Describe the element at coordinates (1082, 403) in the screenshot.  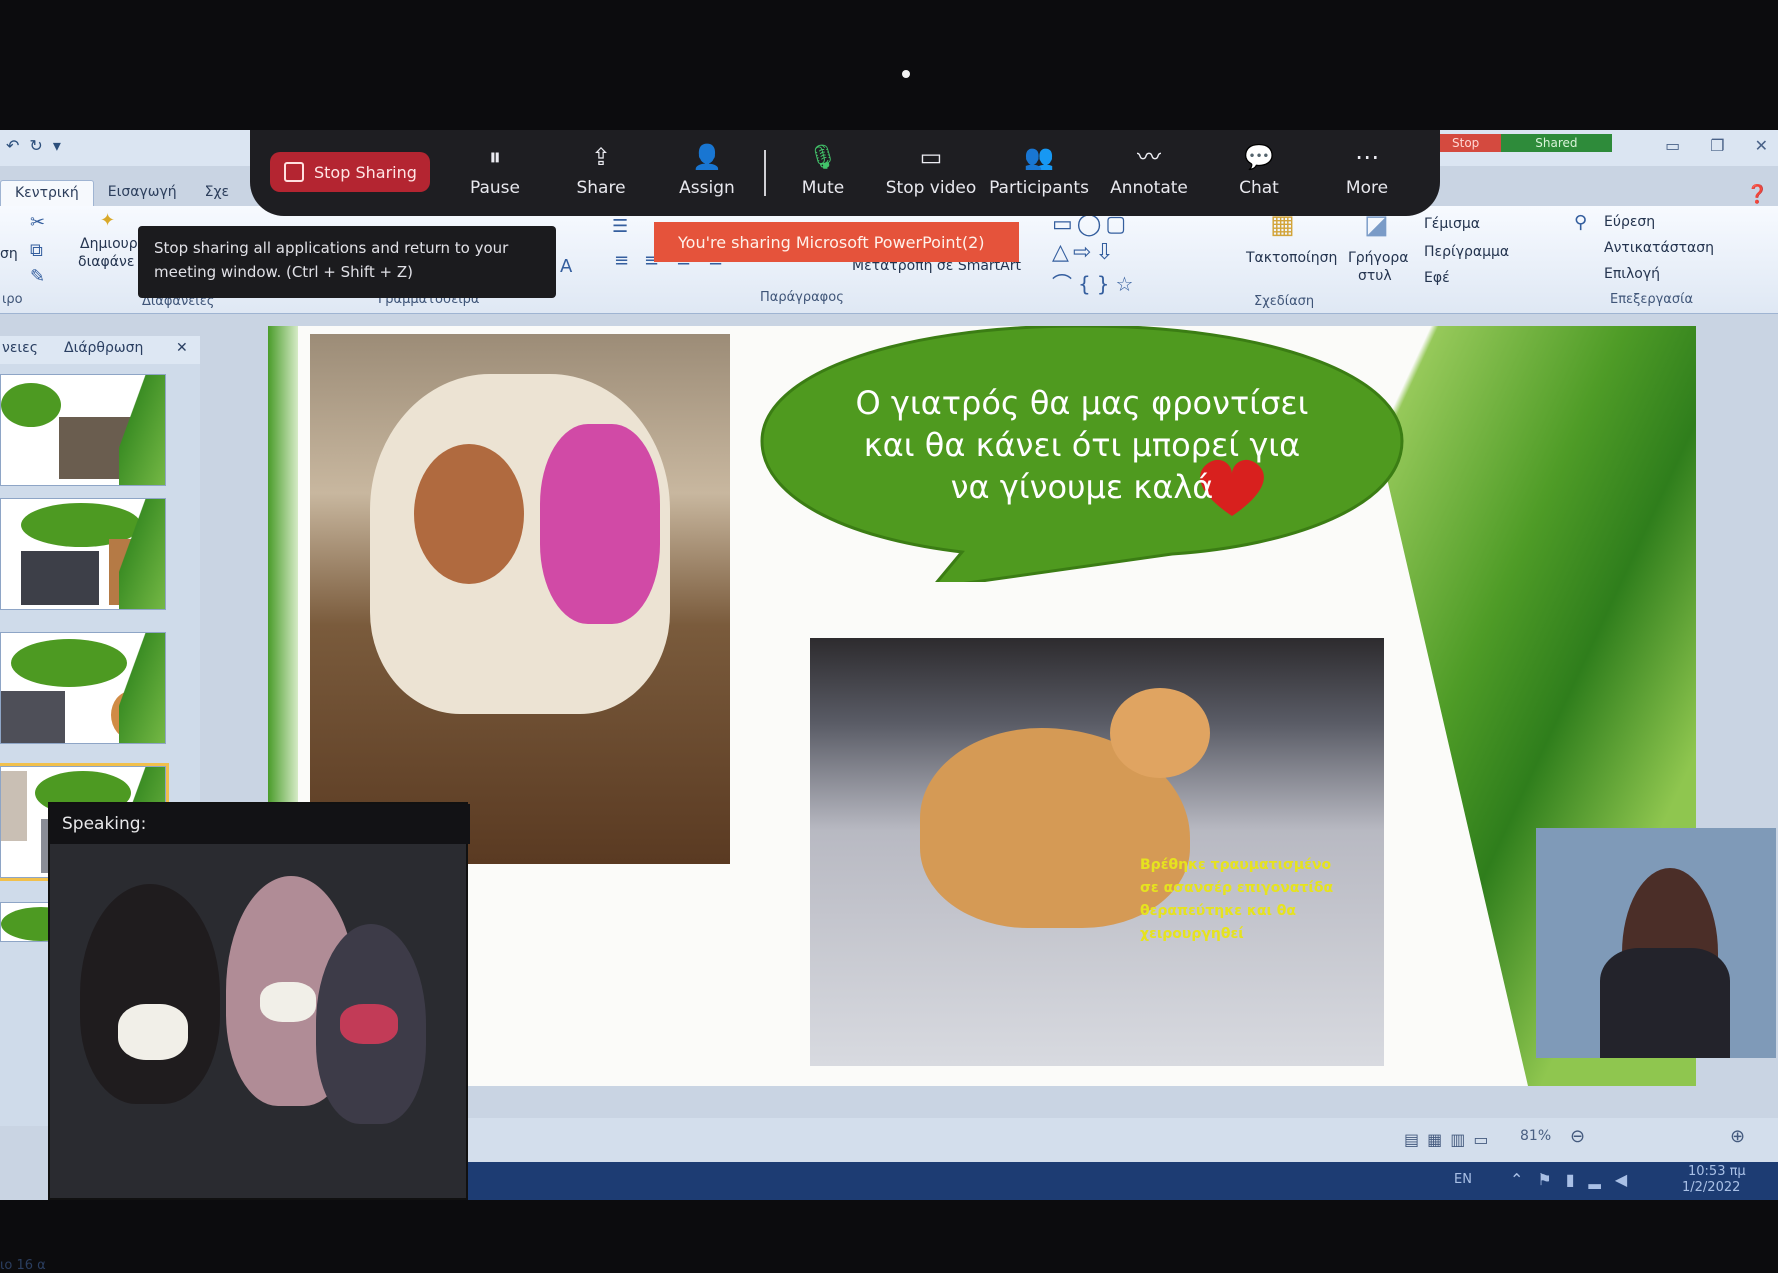
I see `bubble-line-1: Ο γιατρός θα μας φροντίσει` at that location.